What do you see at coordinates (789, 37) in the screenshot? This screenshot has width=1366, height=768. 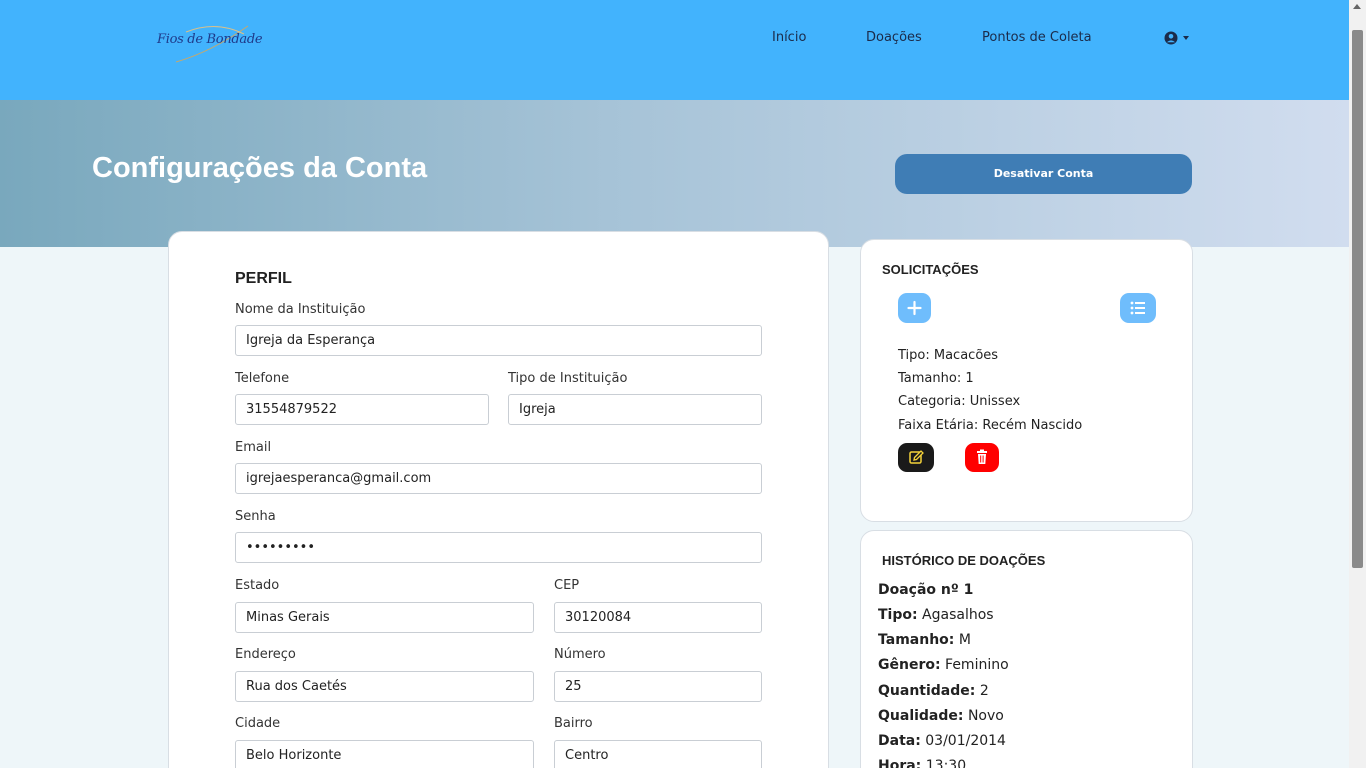 I see `nav-link-inicio: Início` at bounding box center [789, 37].